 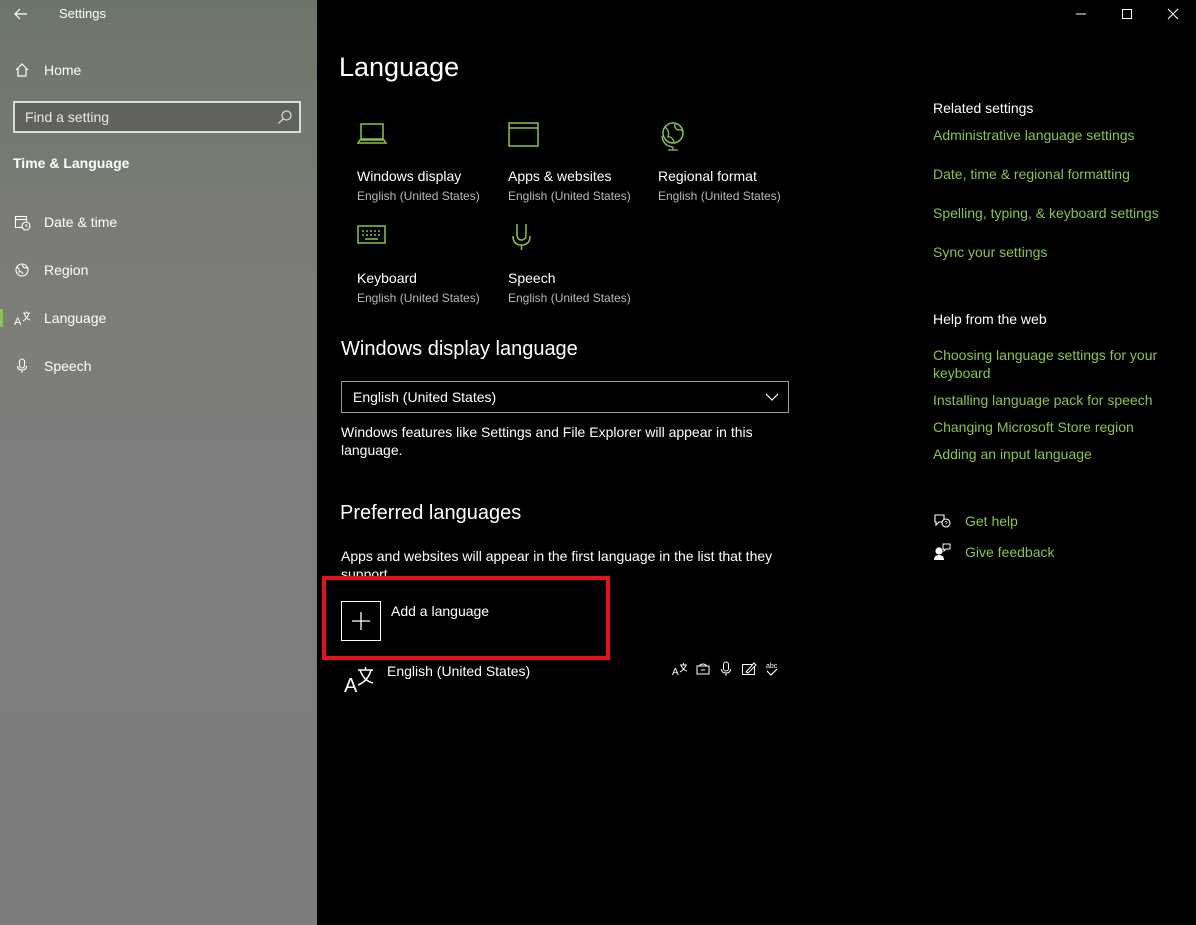 I want to click on sidebar-item-region: Region, so click(x=158, y=270).